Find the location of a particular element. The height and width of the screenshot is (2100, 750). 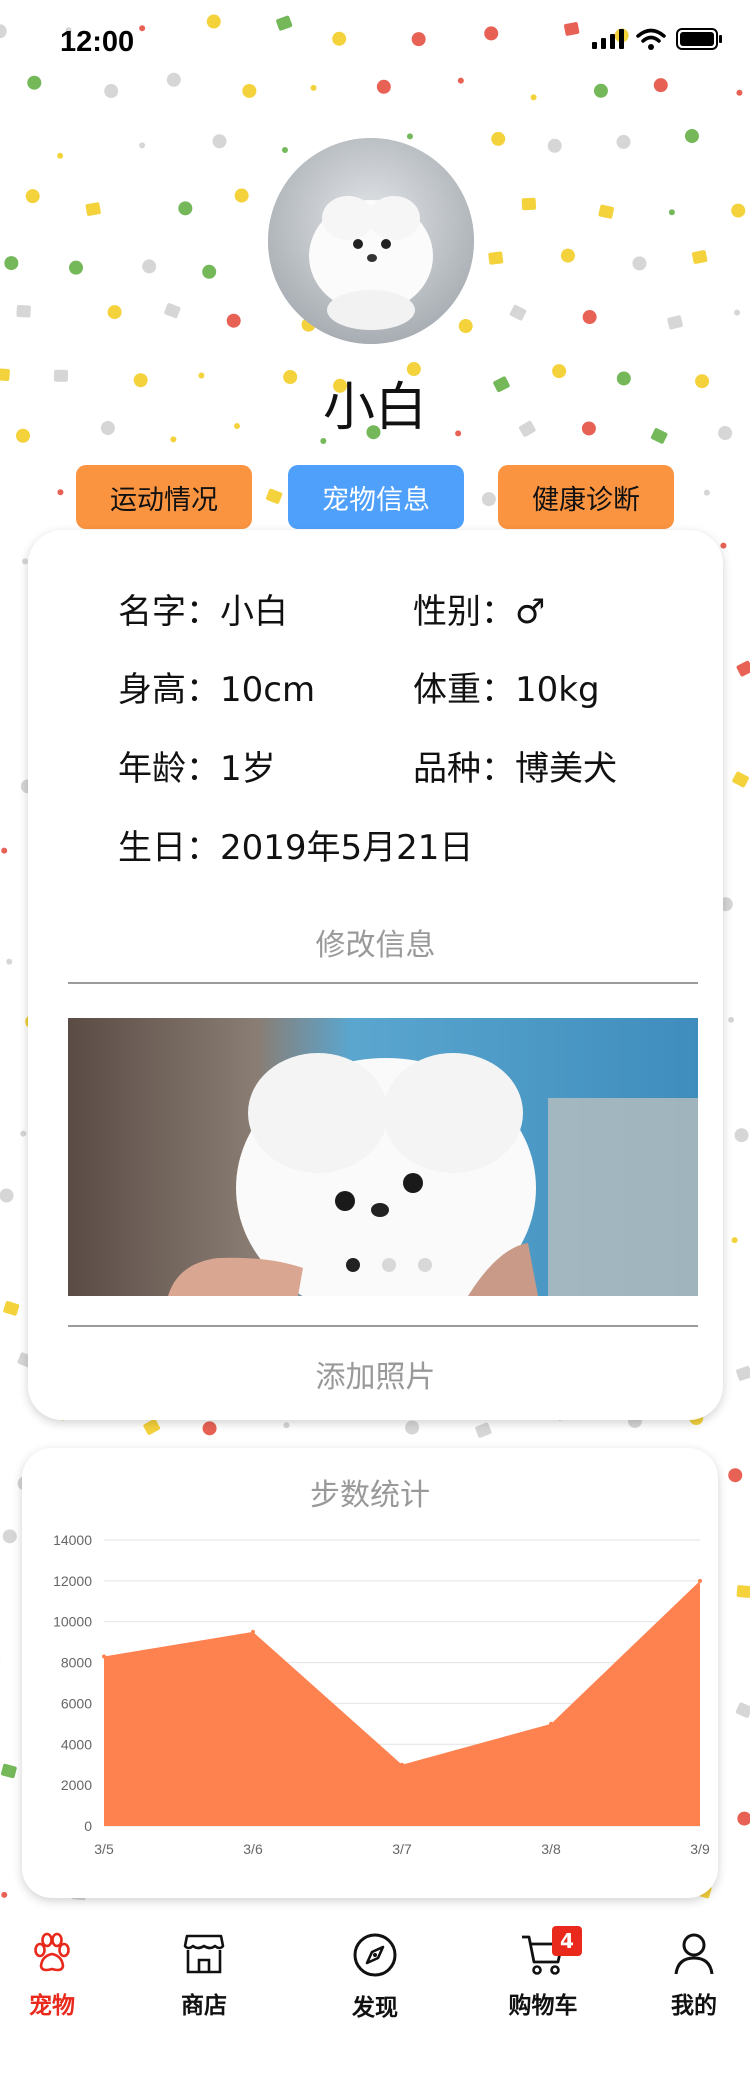

height-field: 身高：10cm is located at coordinates (216, 686).